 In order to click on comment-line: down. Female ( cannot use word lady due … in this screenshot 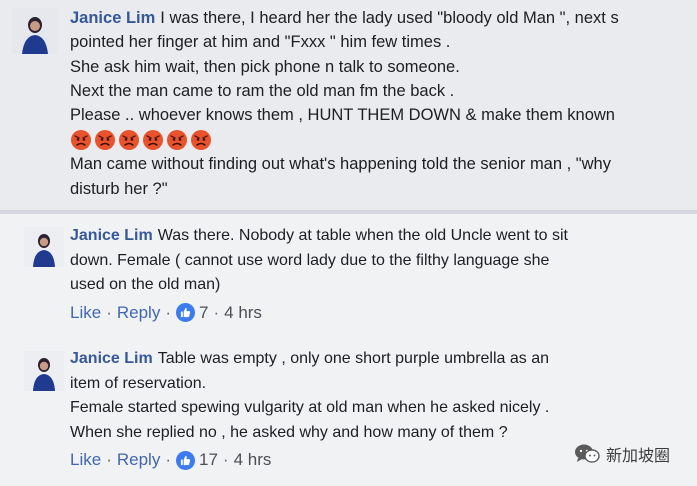, I will do `click(310, 260)`.